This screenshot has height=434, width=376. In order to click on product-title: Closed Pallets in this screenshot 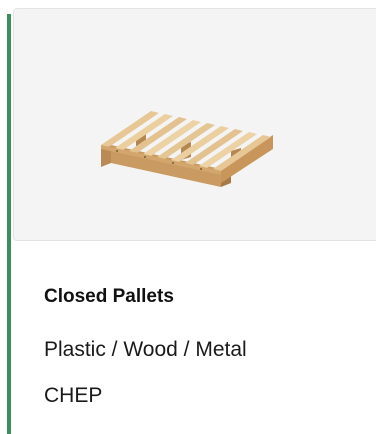, I will do `click(109, 297)`.